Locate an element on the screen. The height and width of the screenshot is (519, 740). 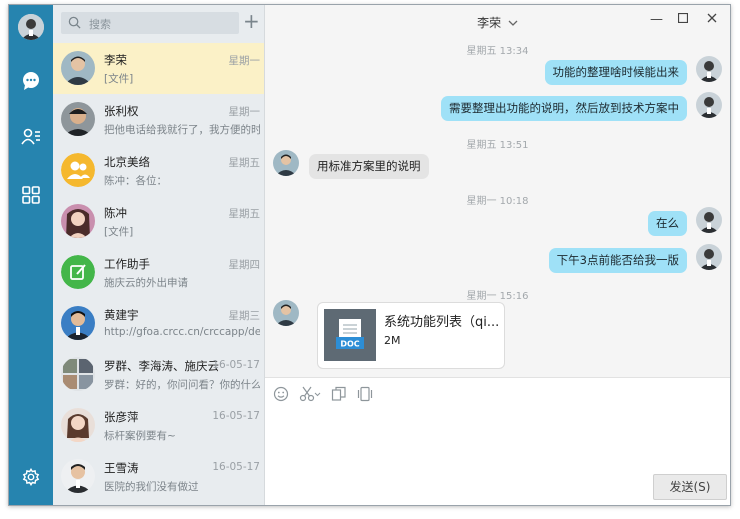
conversation-item: 工作助手 星期四 施庆云的外出申请 is located at coordinates (158, 272).